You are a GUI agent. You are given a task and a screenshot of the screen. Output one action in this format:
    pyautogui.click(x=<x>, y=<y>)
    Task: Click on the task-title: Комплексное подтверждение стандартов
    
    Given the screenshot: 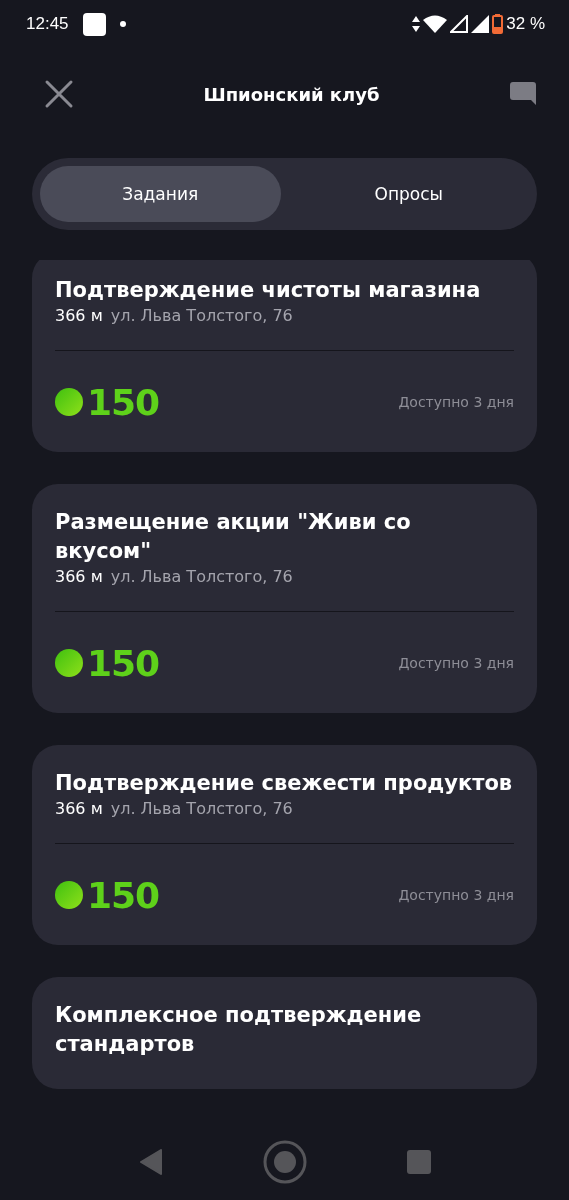 What is the action you would take?
    pyautogui.click(x=239, y=1030)
    